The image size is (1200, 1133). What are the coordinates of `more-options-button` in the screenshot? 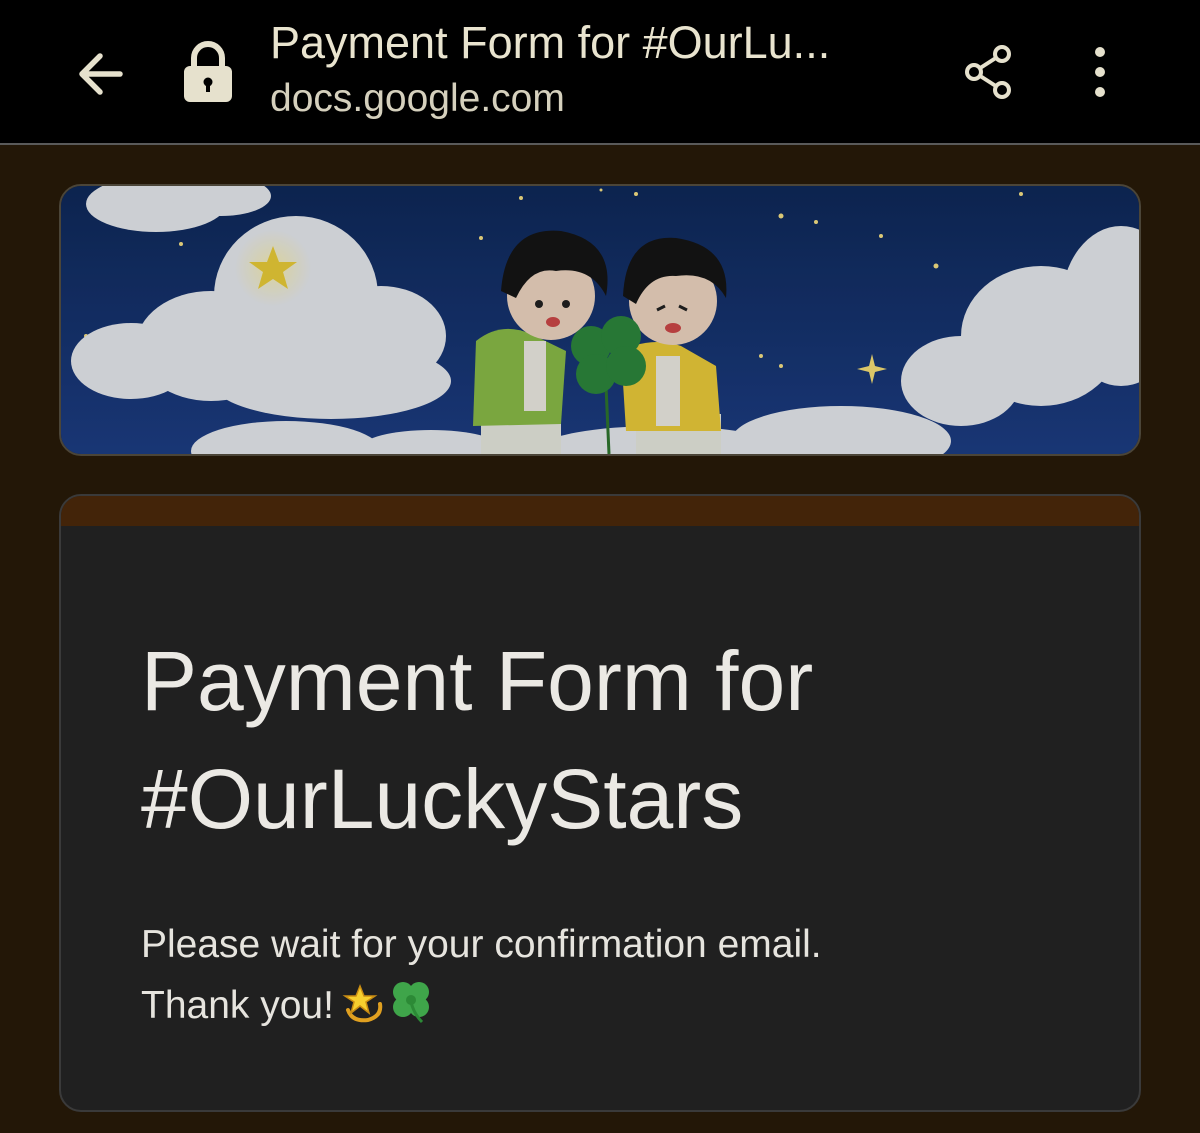 It's located at (1100, 72).